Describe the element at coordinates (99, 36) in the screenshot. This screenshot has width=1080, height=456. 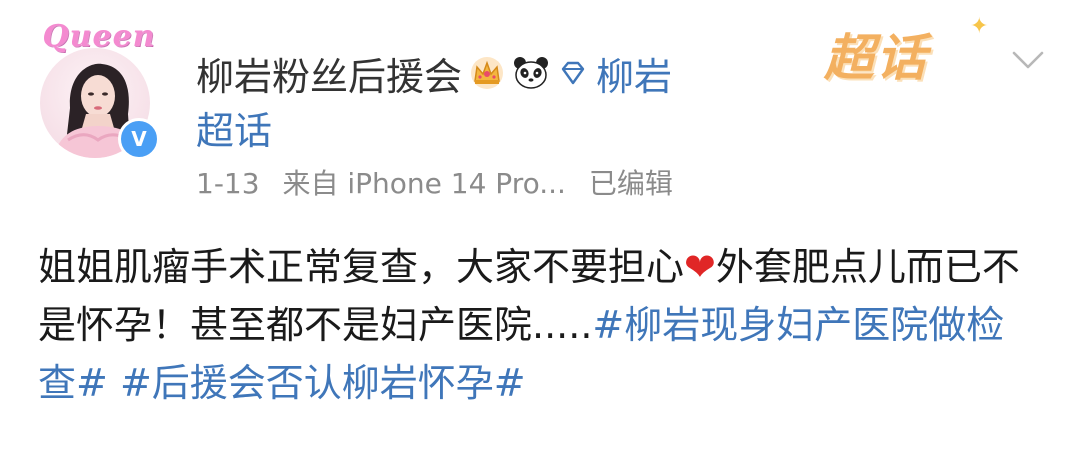
I see `avatar-frame-badge: Queen` at that location.